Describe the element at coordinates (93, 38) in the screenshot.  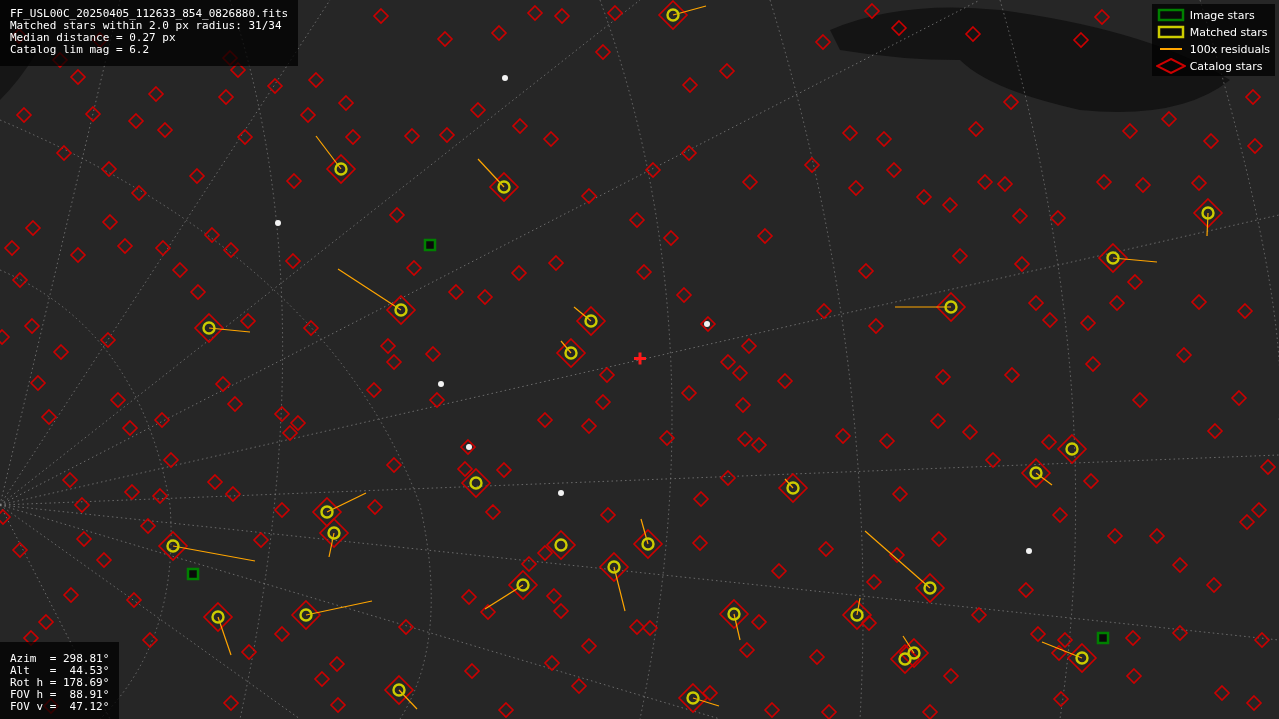
I see `info-text: Median distance = 0.27 px` at that location.